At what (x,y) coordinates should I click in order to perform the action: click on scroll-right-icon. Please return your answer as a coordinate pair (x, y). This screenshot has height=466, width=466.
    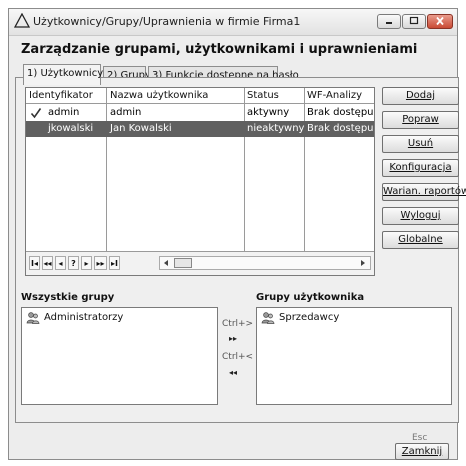
    Looking at the image, I should click on (363, 263).